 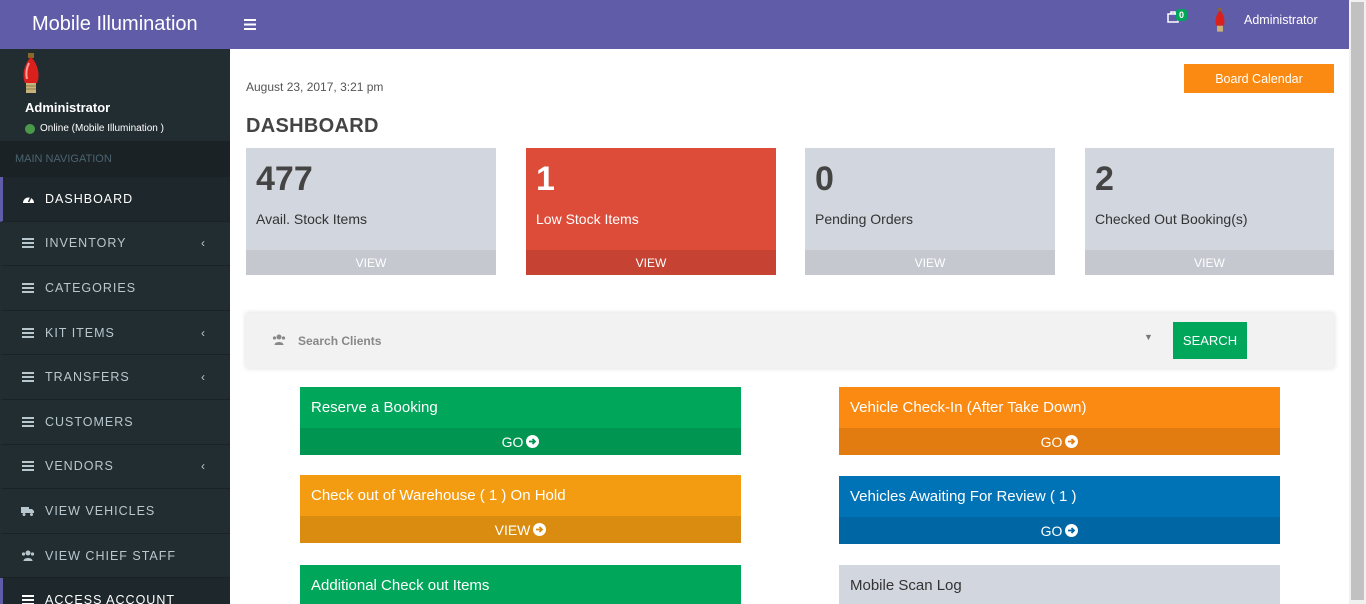 I want to click on sidebar-item-inventory: INVENTORY ‹, so click(x=115, y=244).